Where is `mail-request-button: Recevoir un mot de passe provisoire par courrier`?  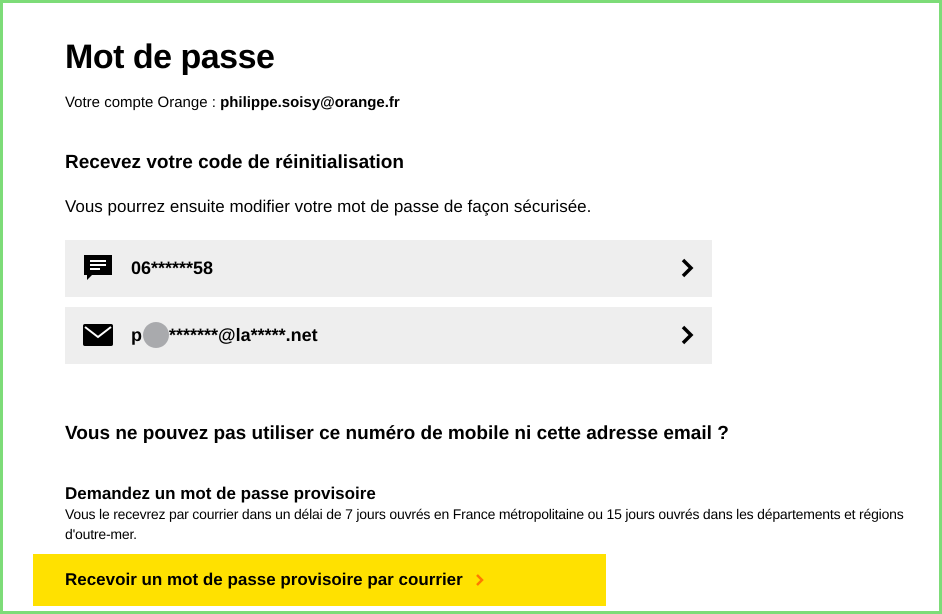
mail-request-button: Recevoir un mot de passe provisoire par courrier is located at coordinates (319, 580).